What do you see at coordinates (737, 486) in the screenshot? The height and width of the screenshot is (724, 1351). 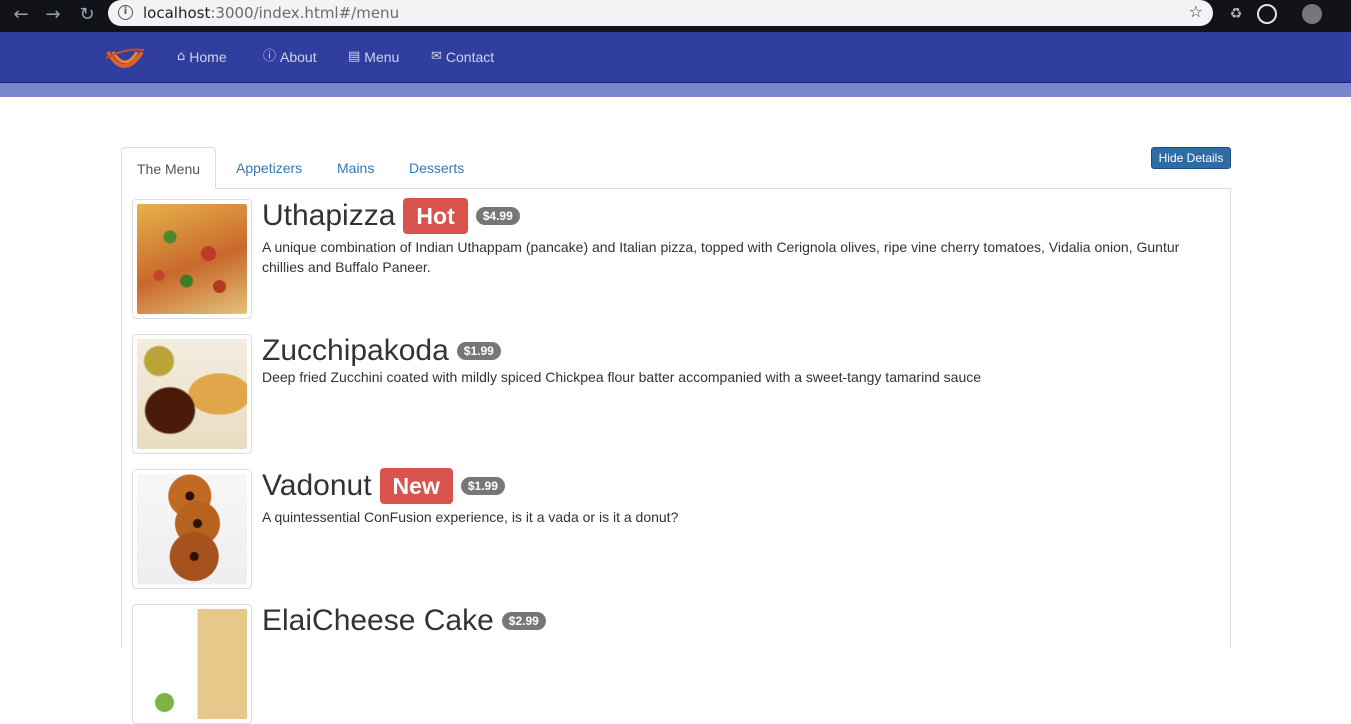 I see `dish-title-row: Vadonut New $1.99` at bounding box center [737, 486].